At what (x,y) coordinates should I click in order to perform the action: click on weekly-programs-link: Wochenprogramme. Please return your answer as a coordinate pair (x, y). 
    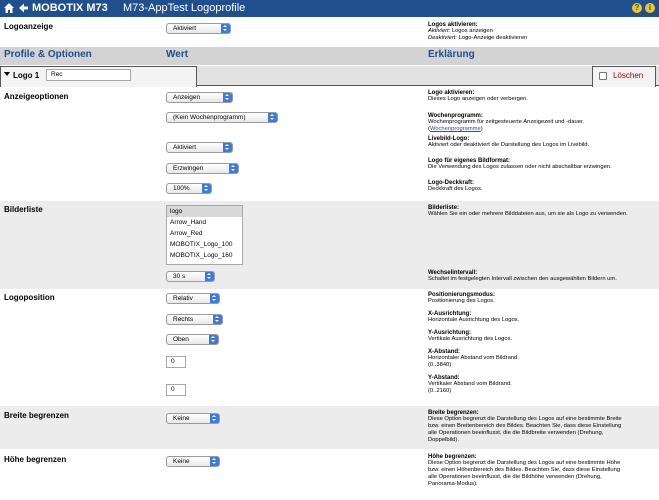
    Looking at the image, I should click on (455, 129).